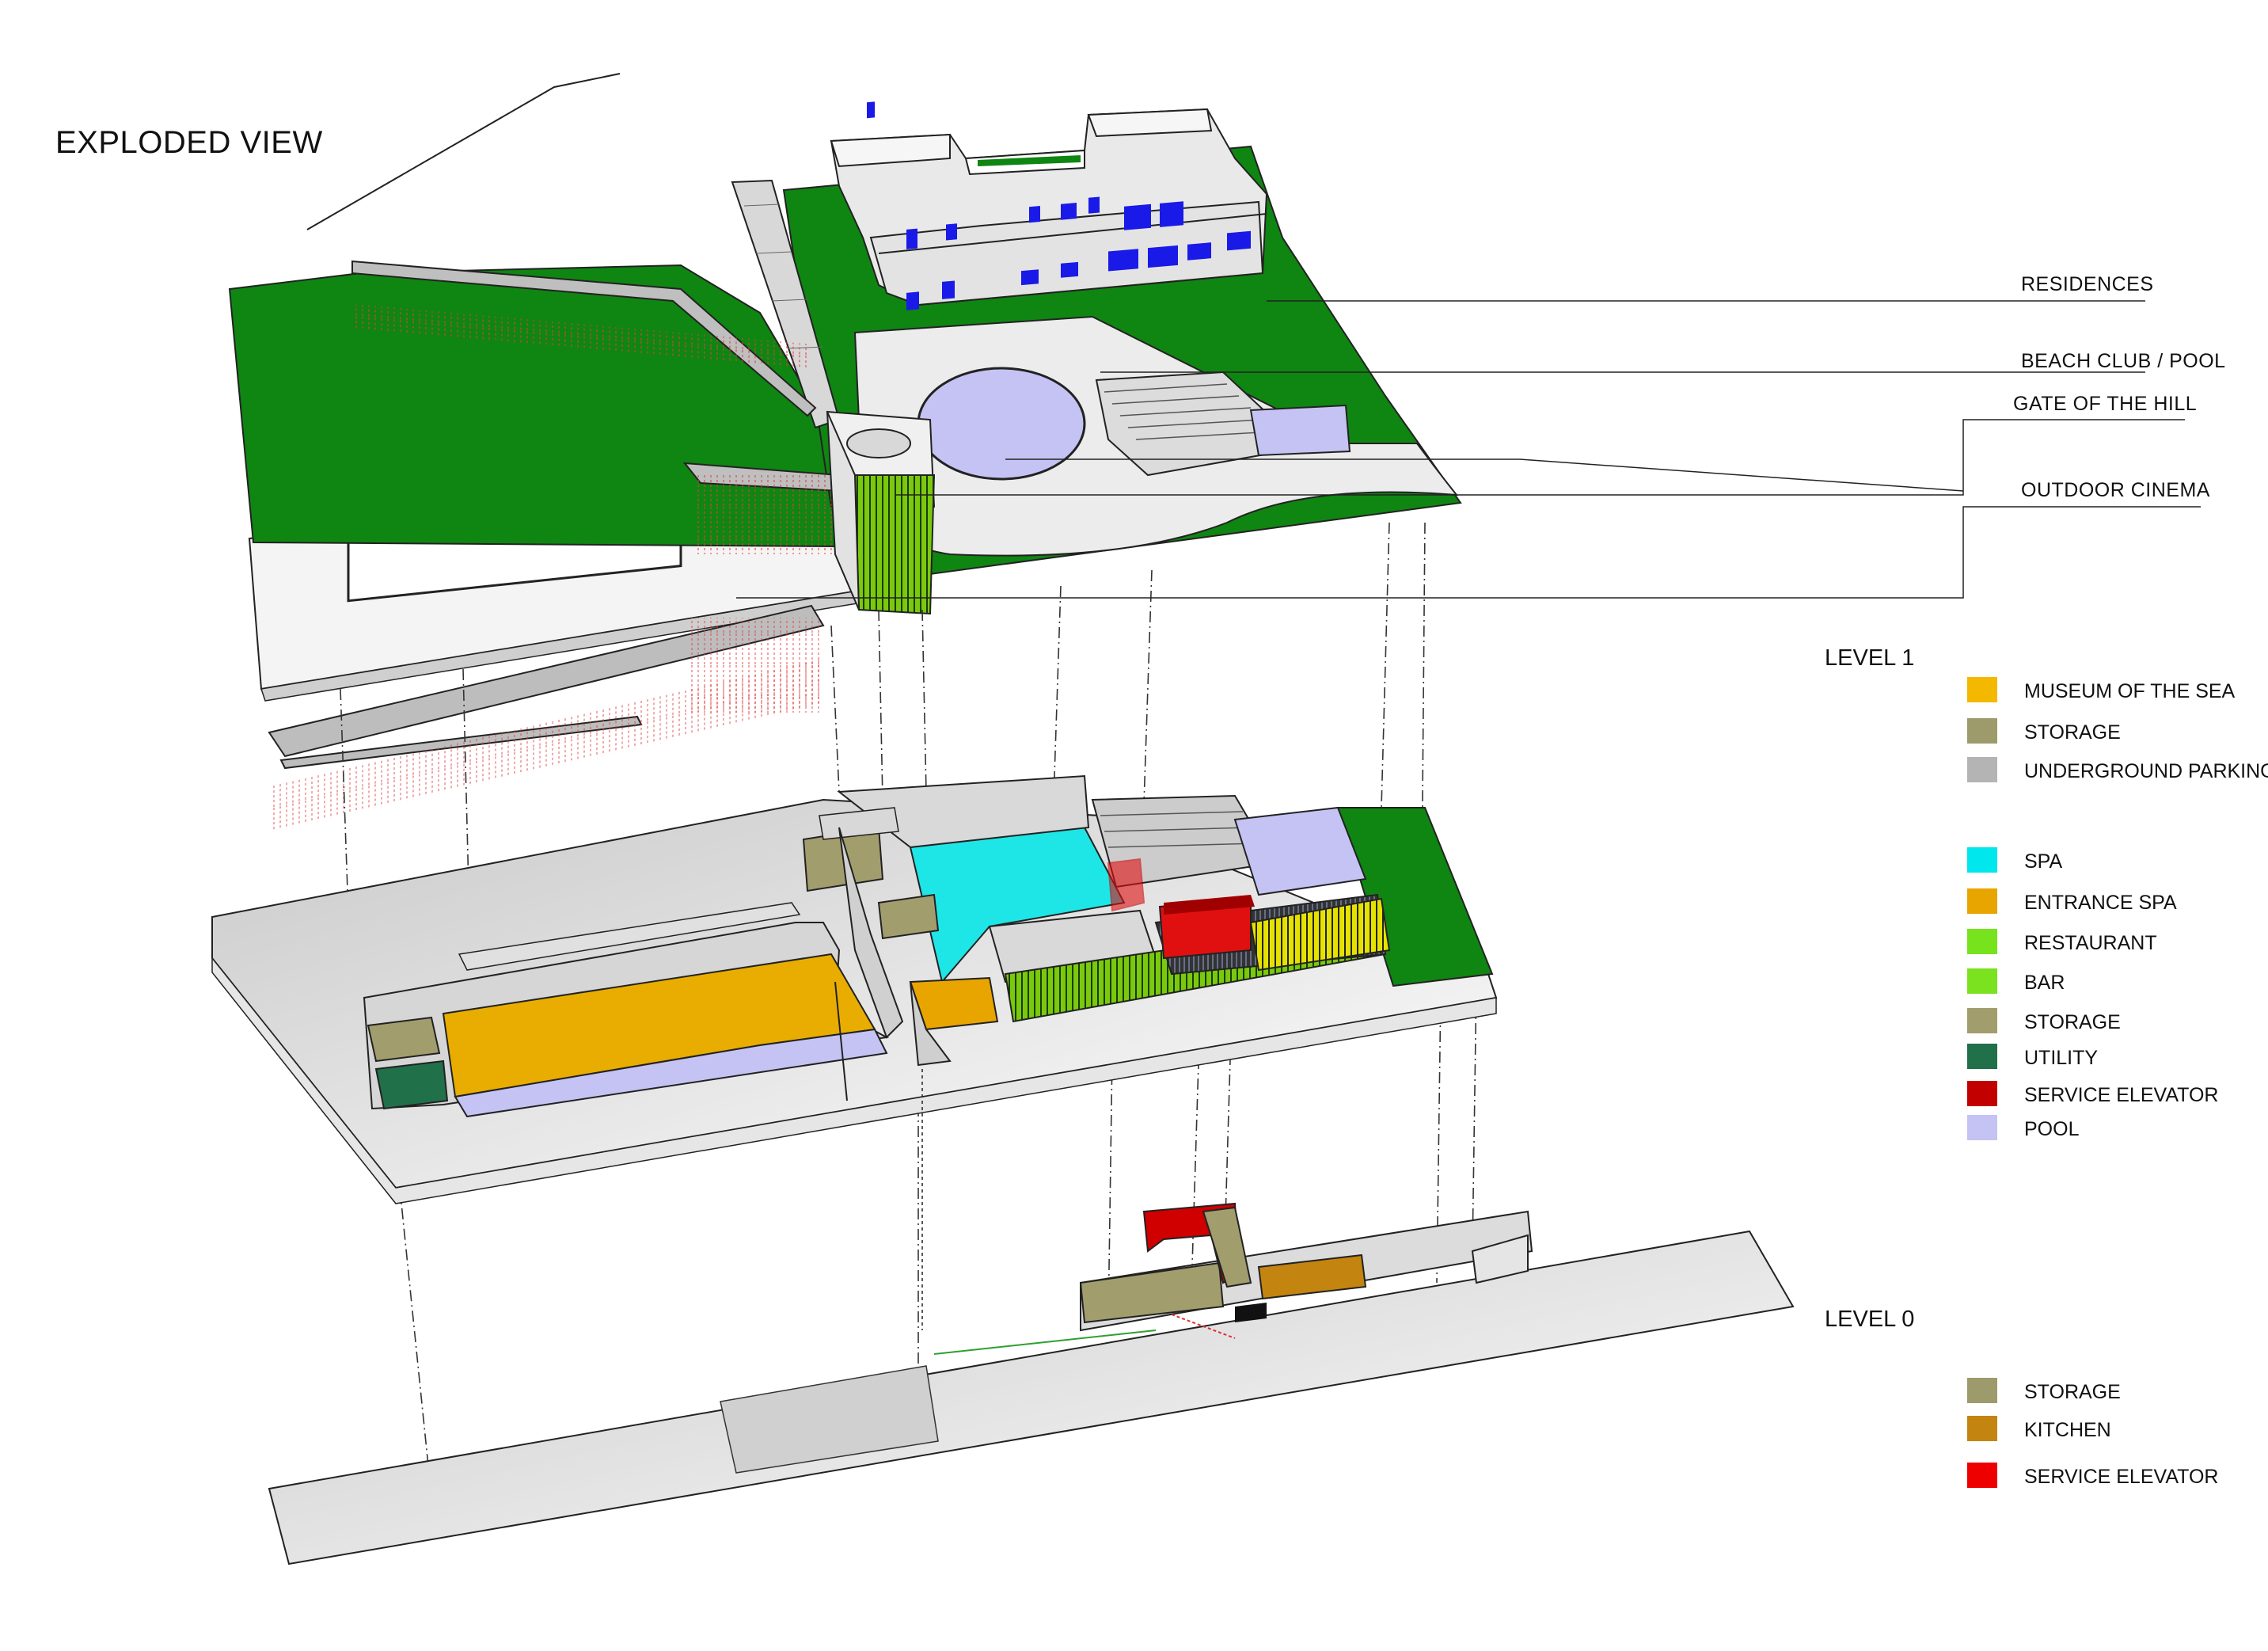 The image size is (2268, 1651). What do you see at coordinates (1982, 689) in the screenshot?
I see `swatch-museum-of-the-sea` at bounding box center [1982, 689].